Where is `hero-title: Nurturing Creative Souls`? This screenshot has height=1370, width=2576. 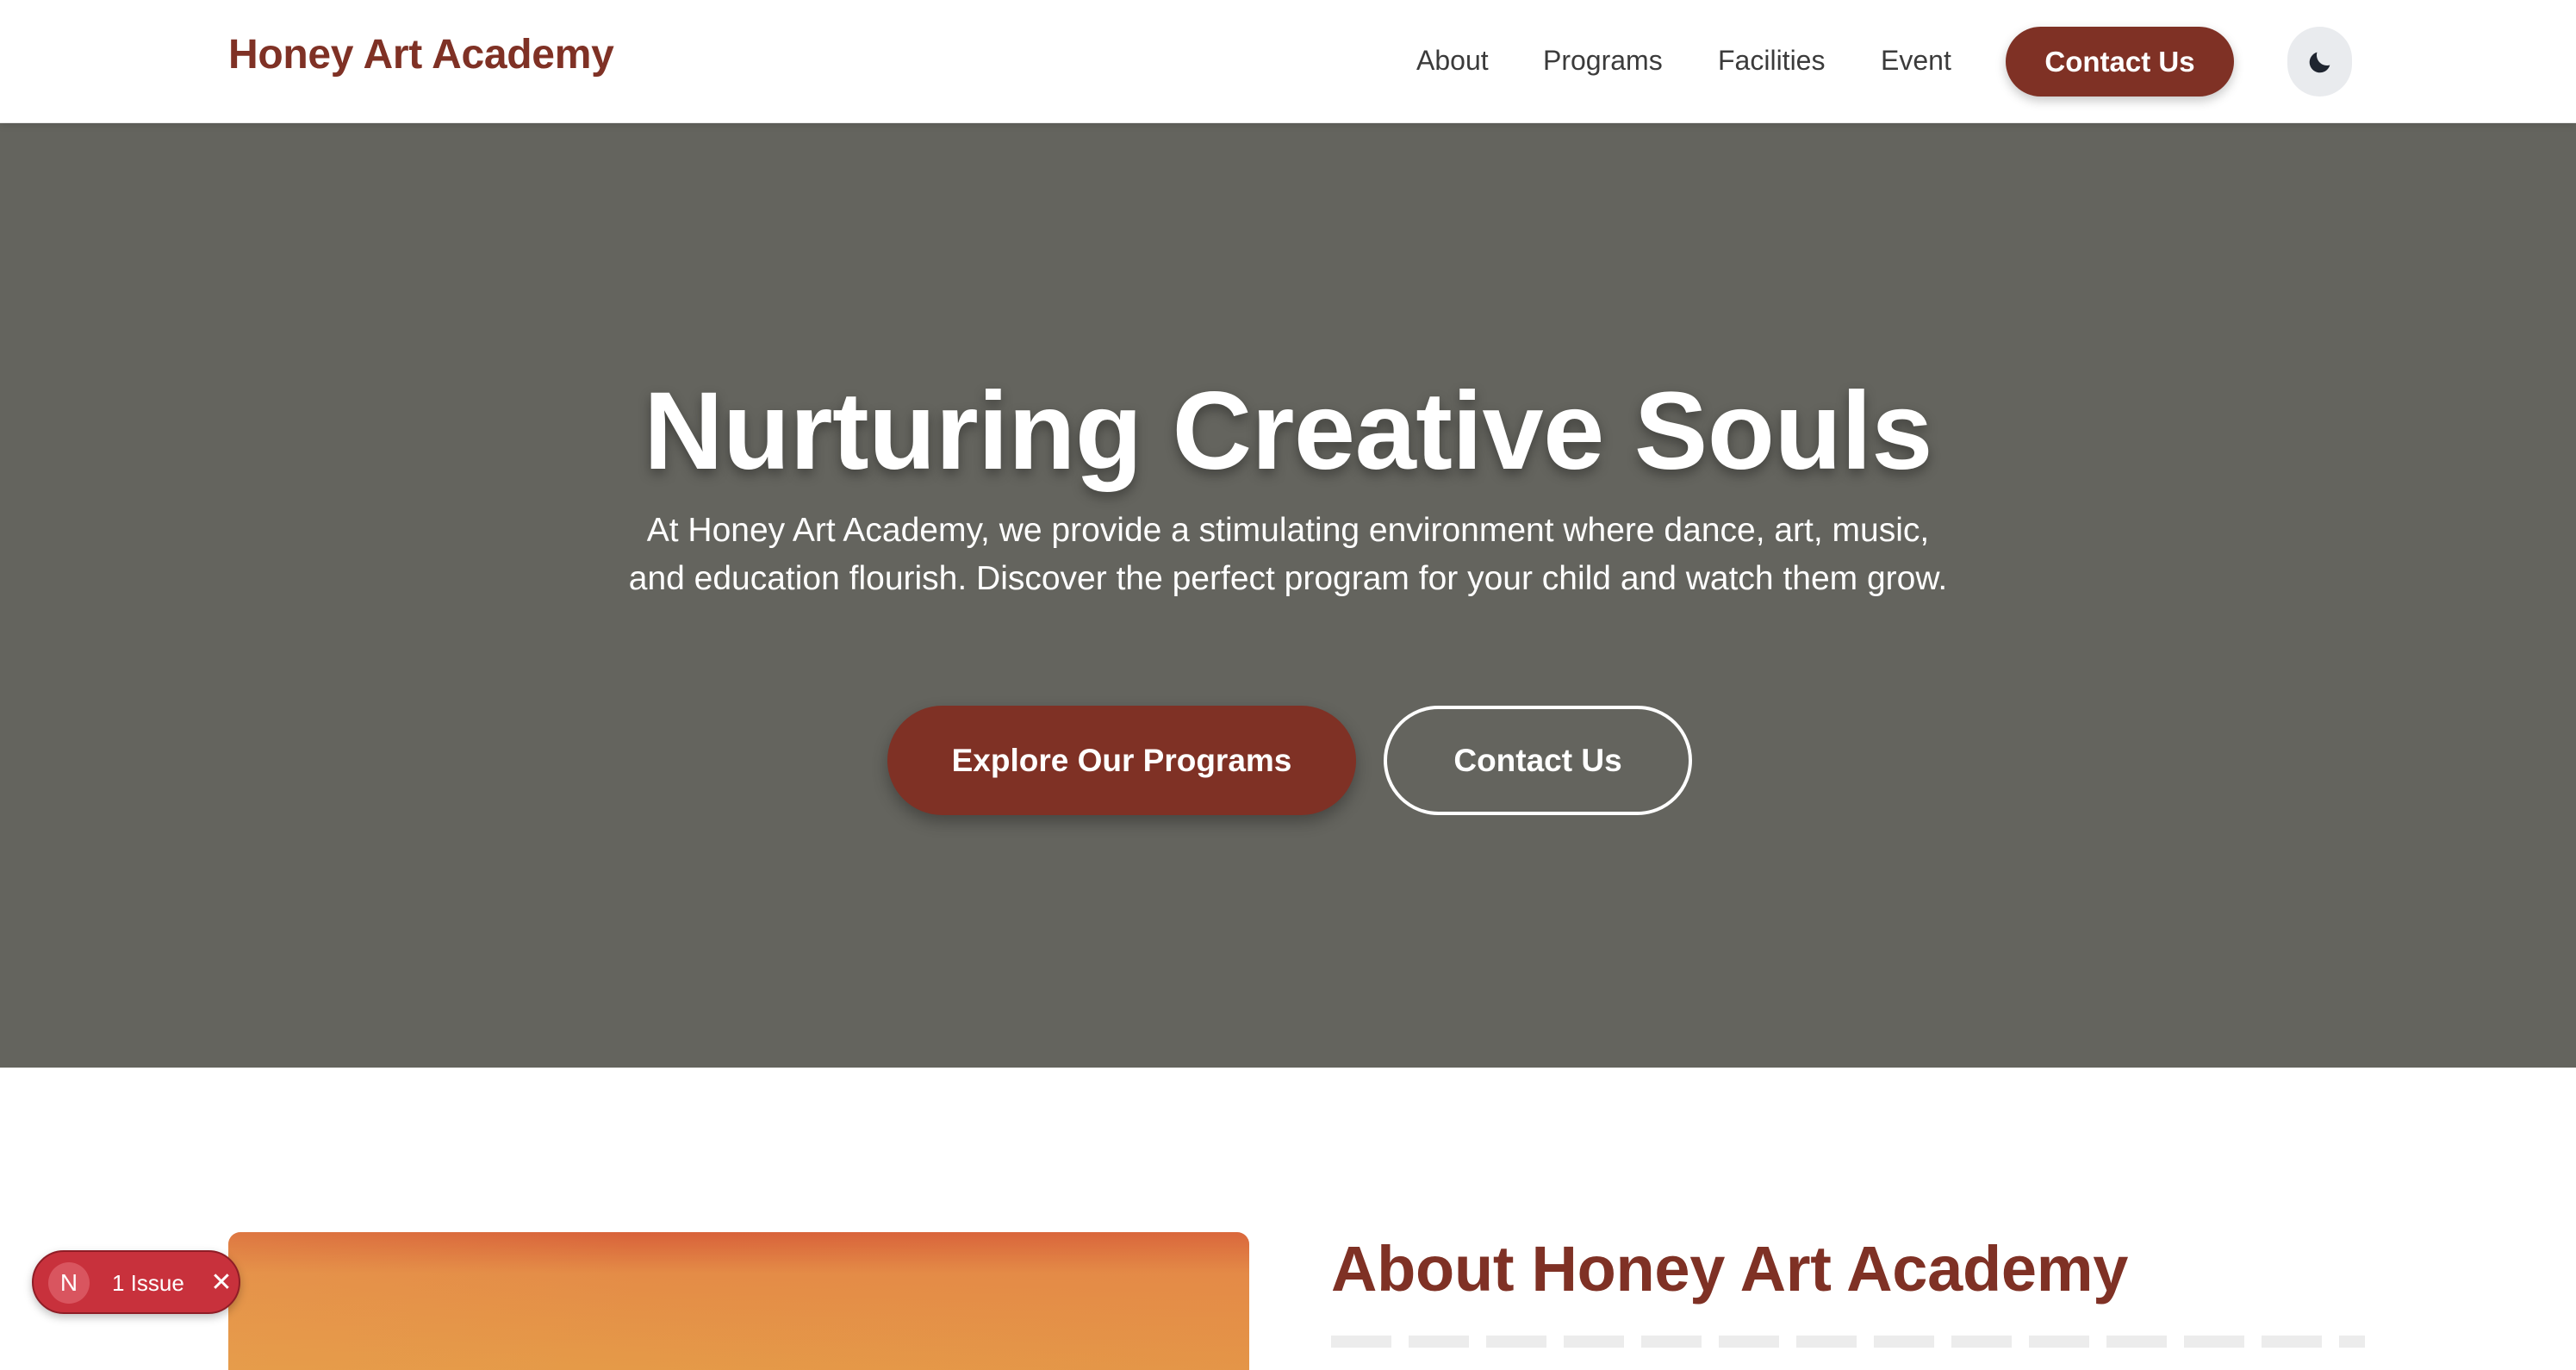
hero-title: Nurturing Creative Souls is located at coordinates (1288, 431).